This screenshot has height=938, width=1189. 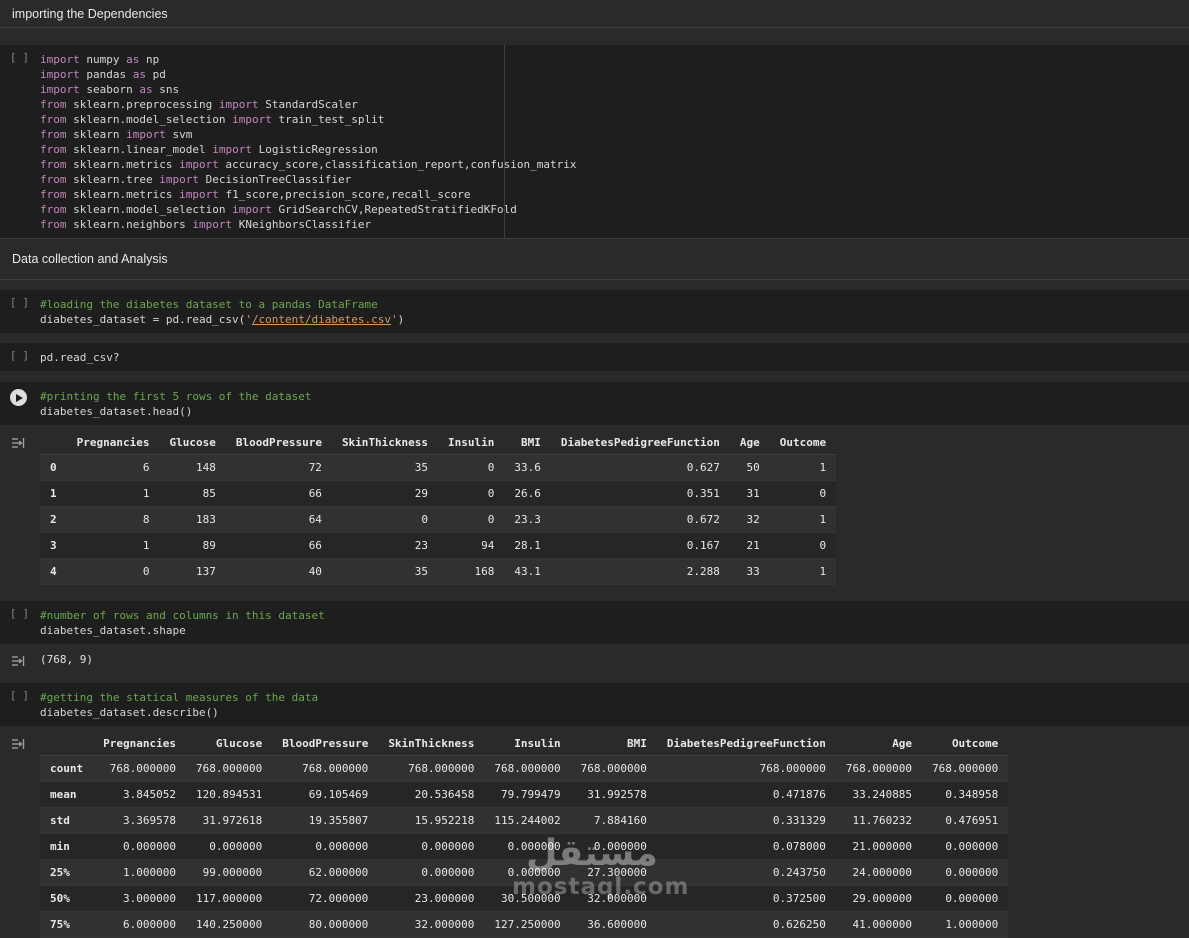 I want to click on table-cell: 31.972618, so click(x=229, y=820).